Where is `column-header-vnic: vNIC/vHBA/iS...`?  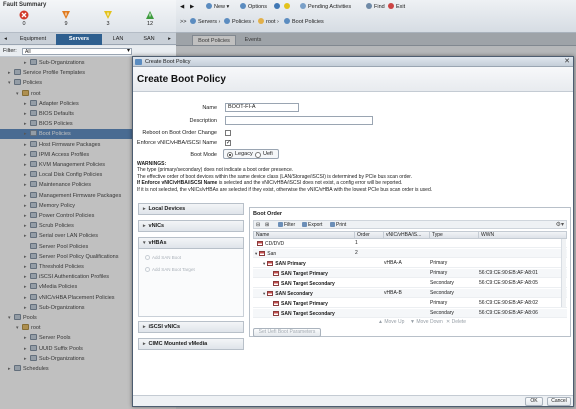
column-header-vnic: vNIC/vHBA/iS... is located at coordinates (405, 235).